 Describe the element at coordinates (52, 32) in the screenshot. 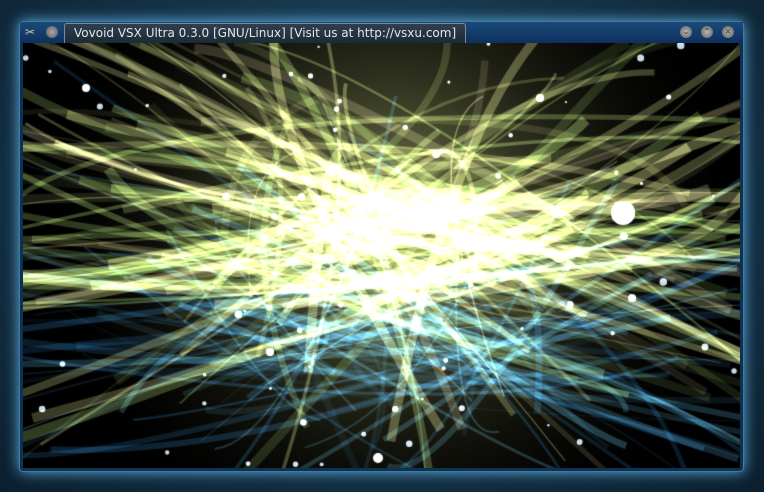

I see `window-menu-button` at that location.